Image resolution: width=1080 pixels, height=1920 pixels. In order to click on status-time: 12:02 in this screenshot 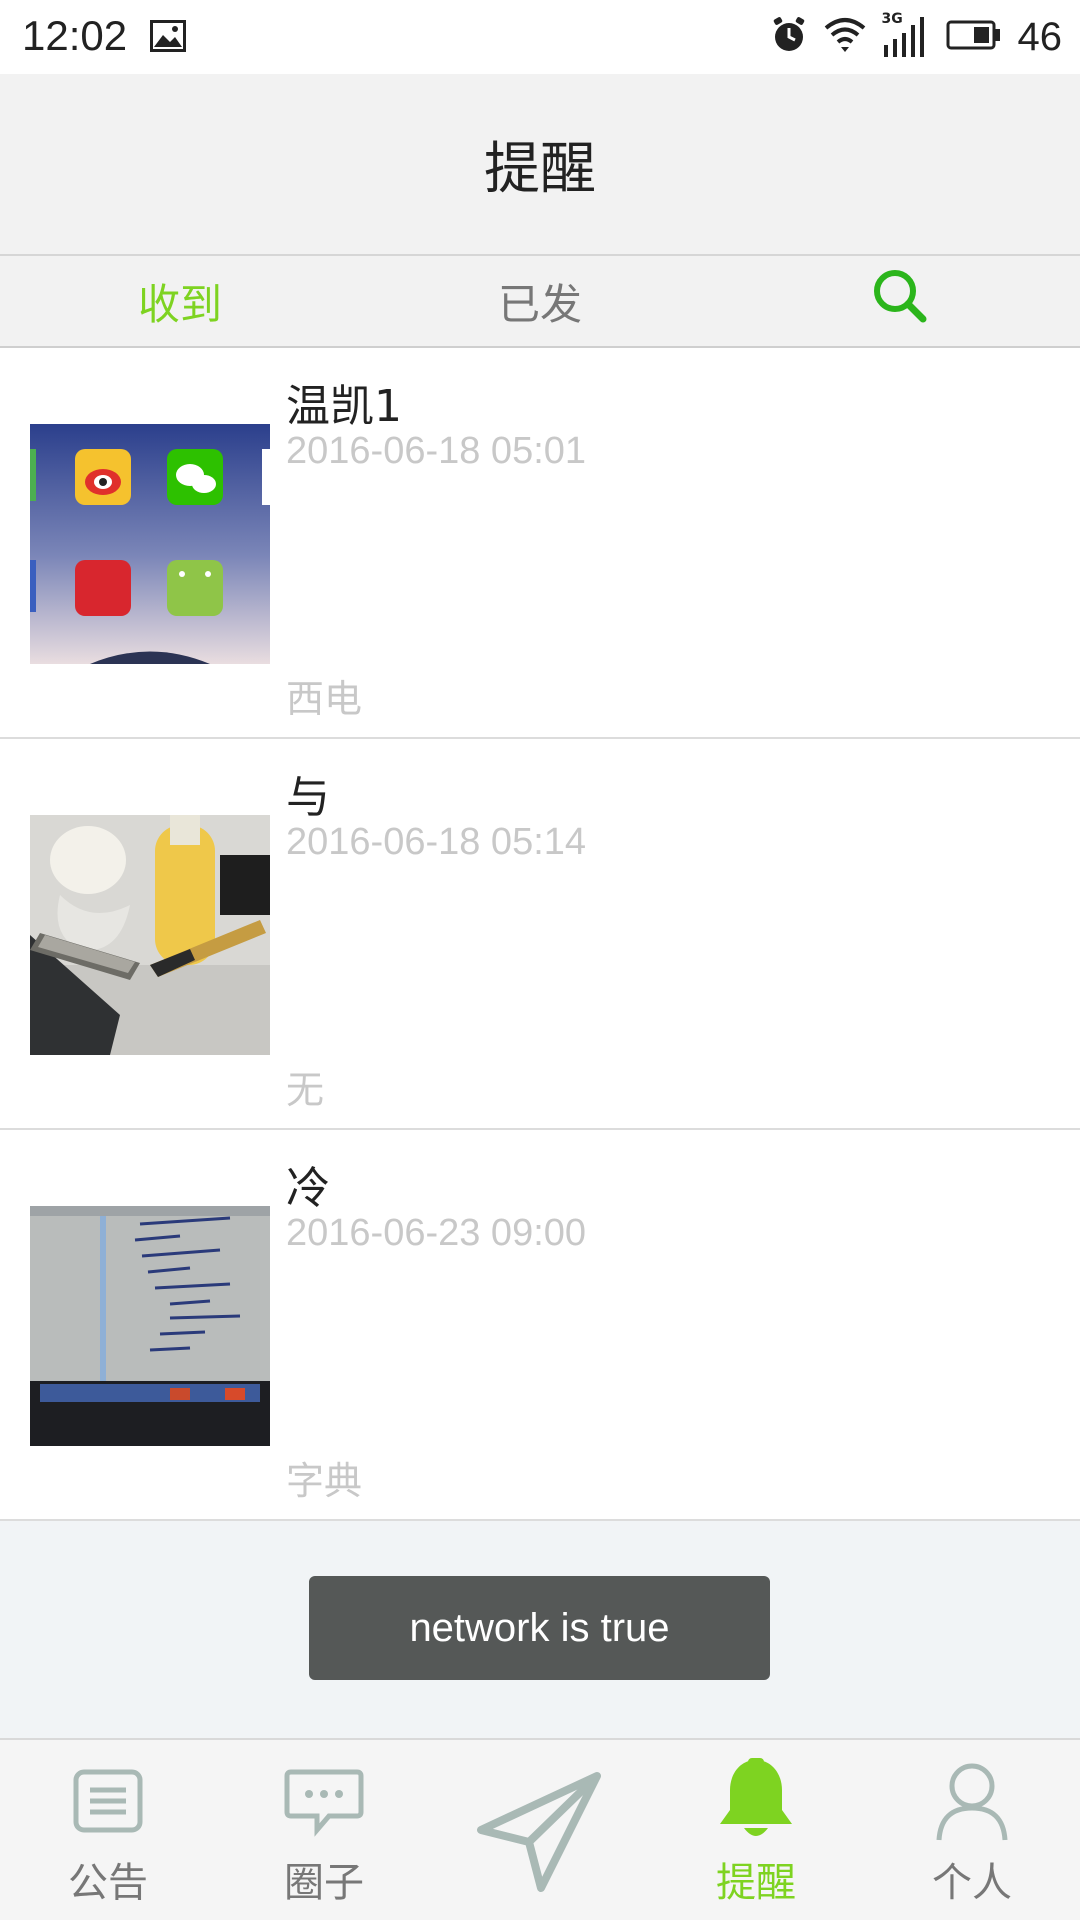, I will do `click(75, 35)`.